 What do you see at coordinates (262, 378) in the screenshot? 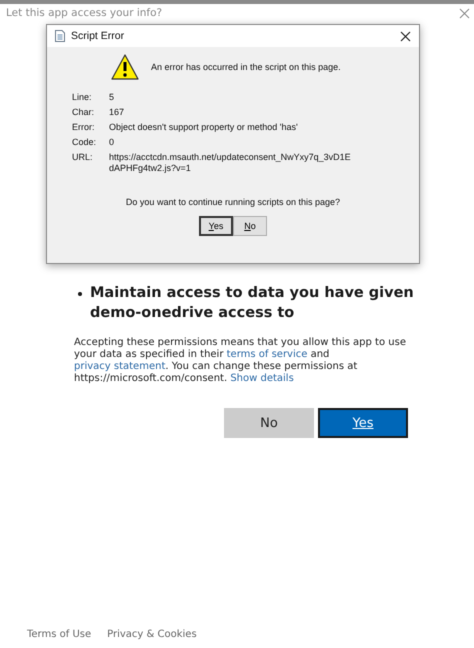
I see `details-link: Show details` at bounding box center [262, 378].